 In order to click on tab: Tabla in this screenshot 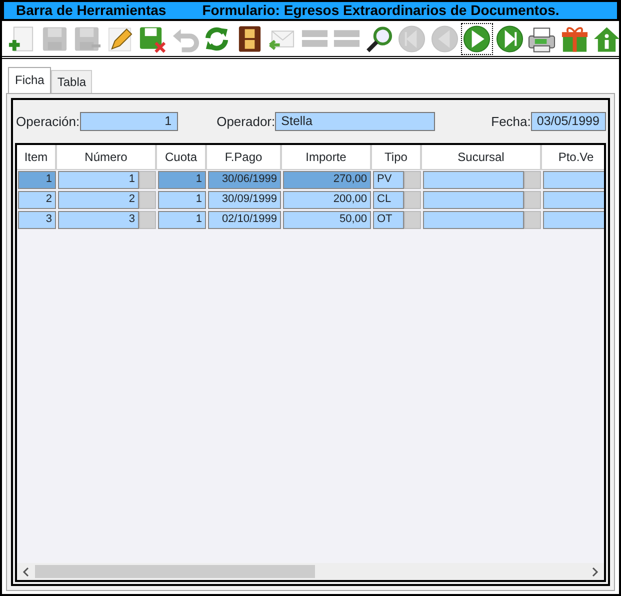, I will do `click(71, 81)`.